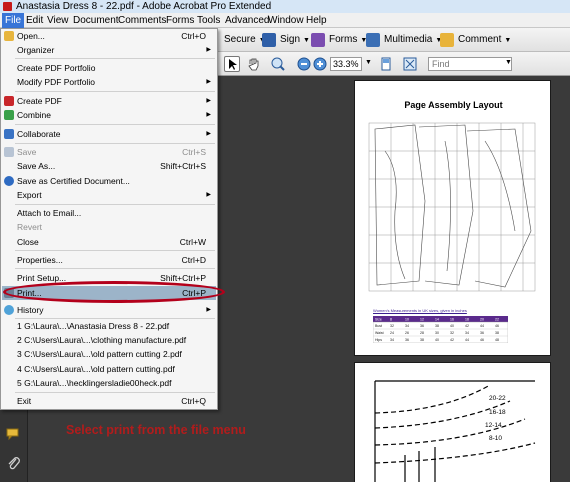 The width and height of the screenshot is (570, 482). What do you see at coordinates (368, 62) in the screenshot?
I see `zoom-dropdown-icon: ▼` at bounding box center [368, 62].